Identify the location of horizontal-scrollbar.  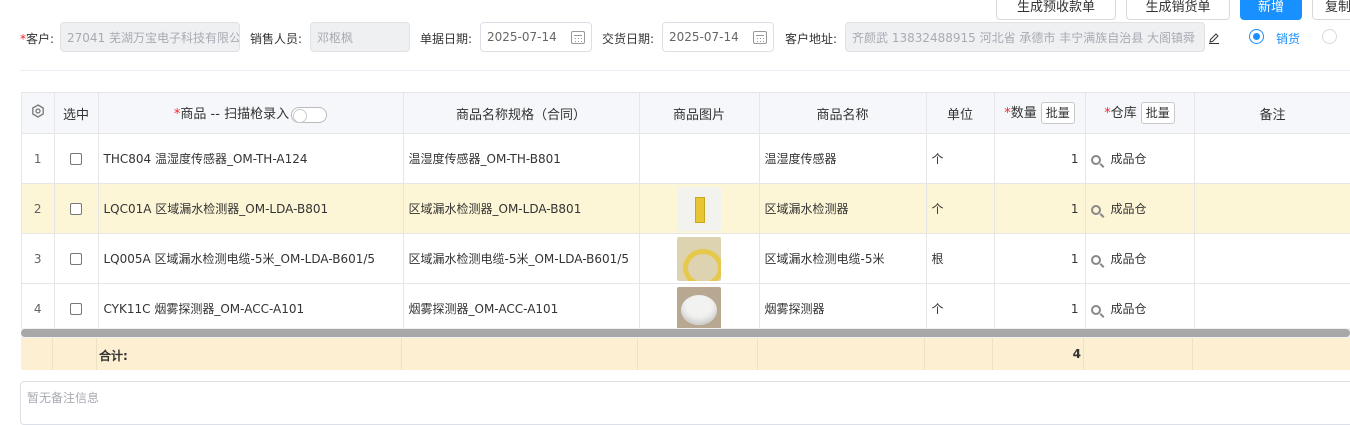
(685, 333).